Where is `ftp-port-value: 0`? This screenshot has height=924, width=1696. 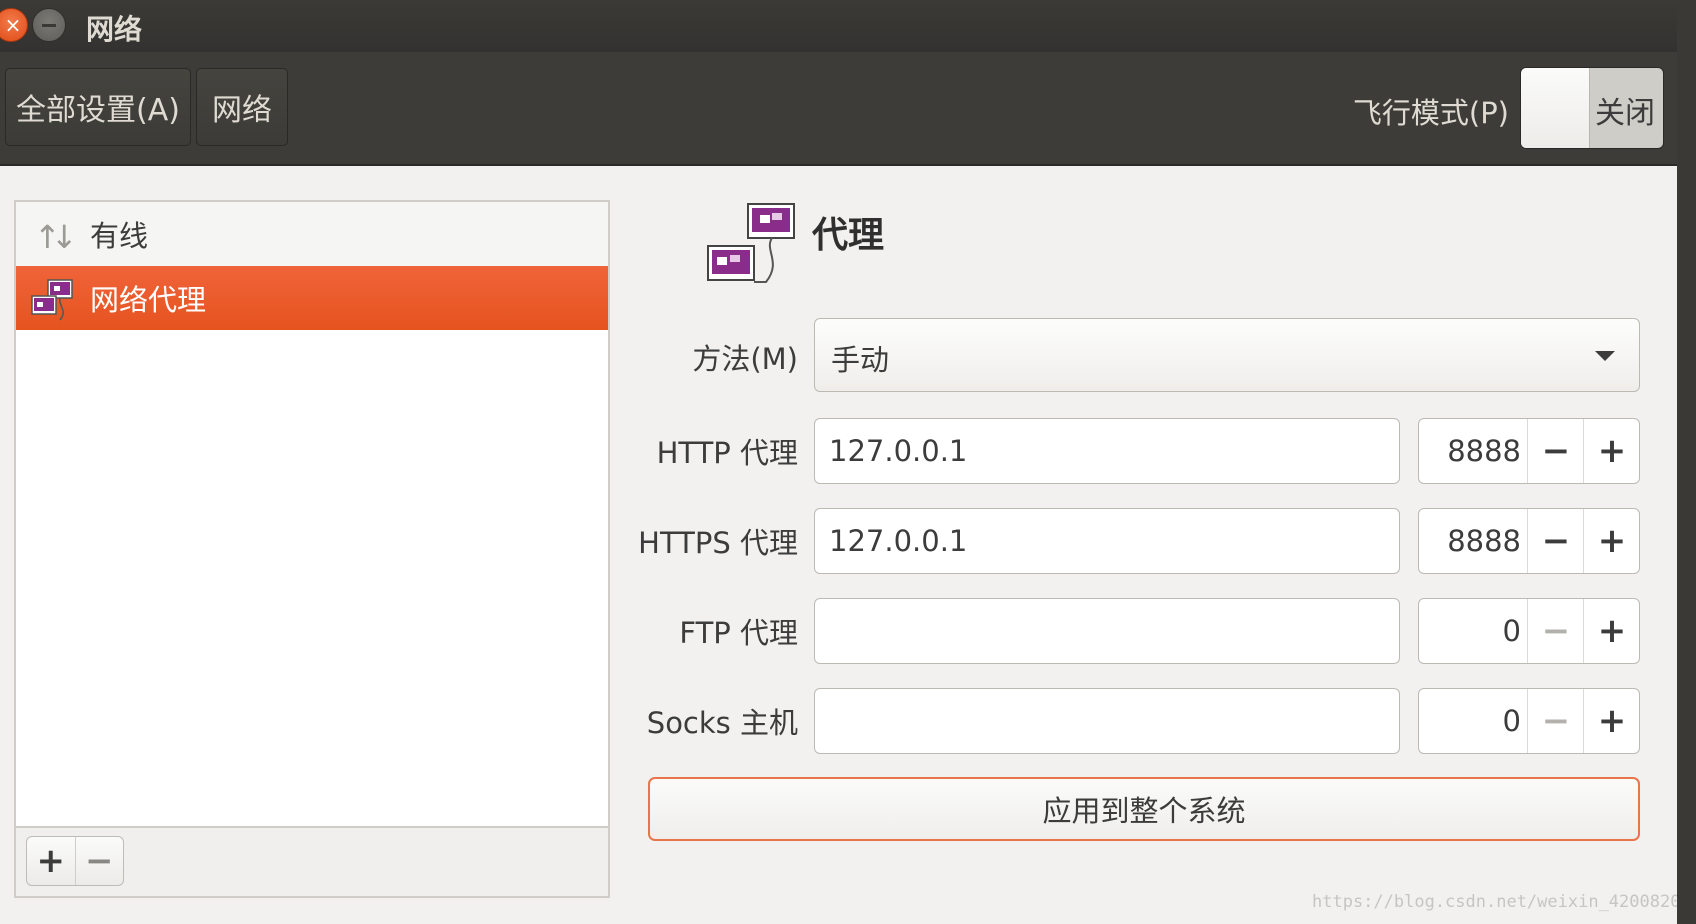 ftp-port-value: 0 is located at coordinates (1473, 631).